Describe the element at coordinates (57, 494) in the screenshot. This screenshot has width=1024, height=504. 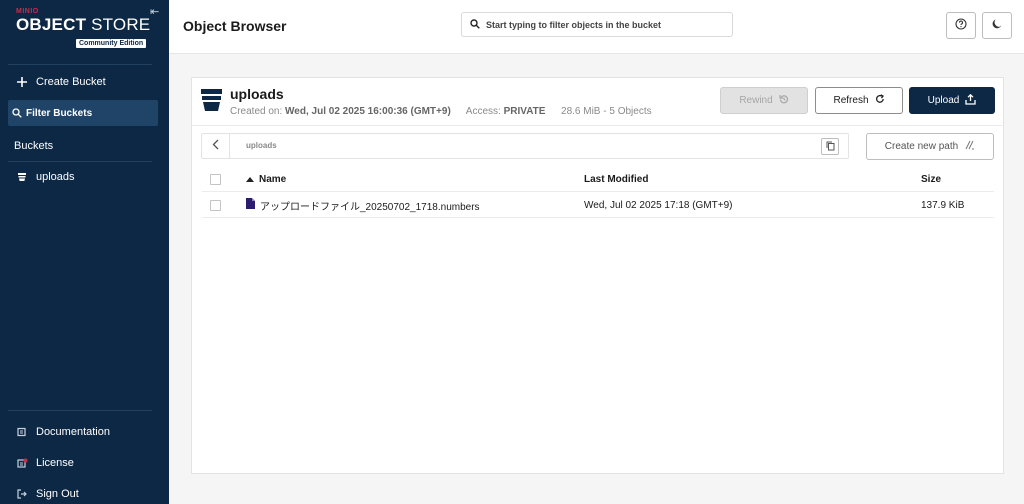
I see `sidebar-item-label: Sign Out` at that location.